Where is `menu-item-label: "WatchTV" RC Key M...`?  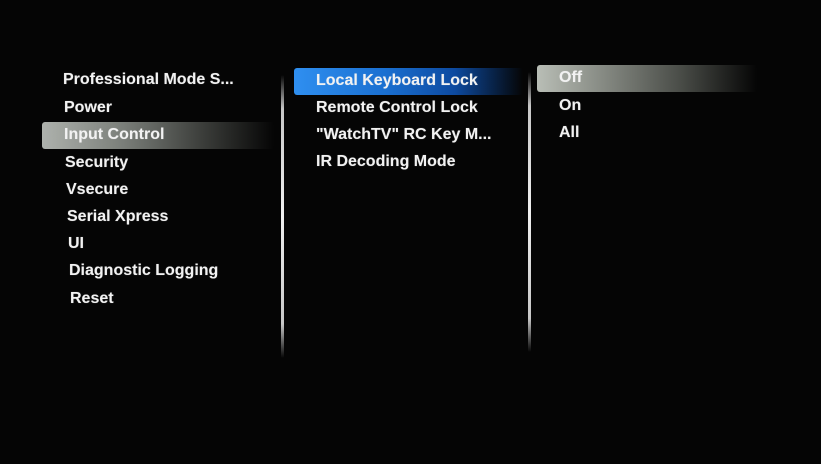
menu-item-label: "WatchTV" RC Key M... is located at coordinates (404, 134).